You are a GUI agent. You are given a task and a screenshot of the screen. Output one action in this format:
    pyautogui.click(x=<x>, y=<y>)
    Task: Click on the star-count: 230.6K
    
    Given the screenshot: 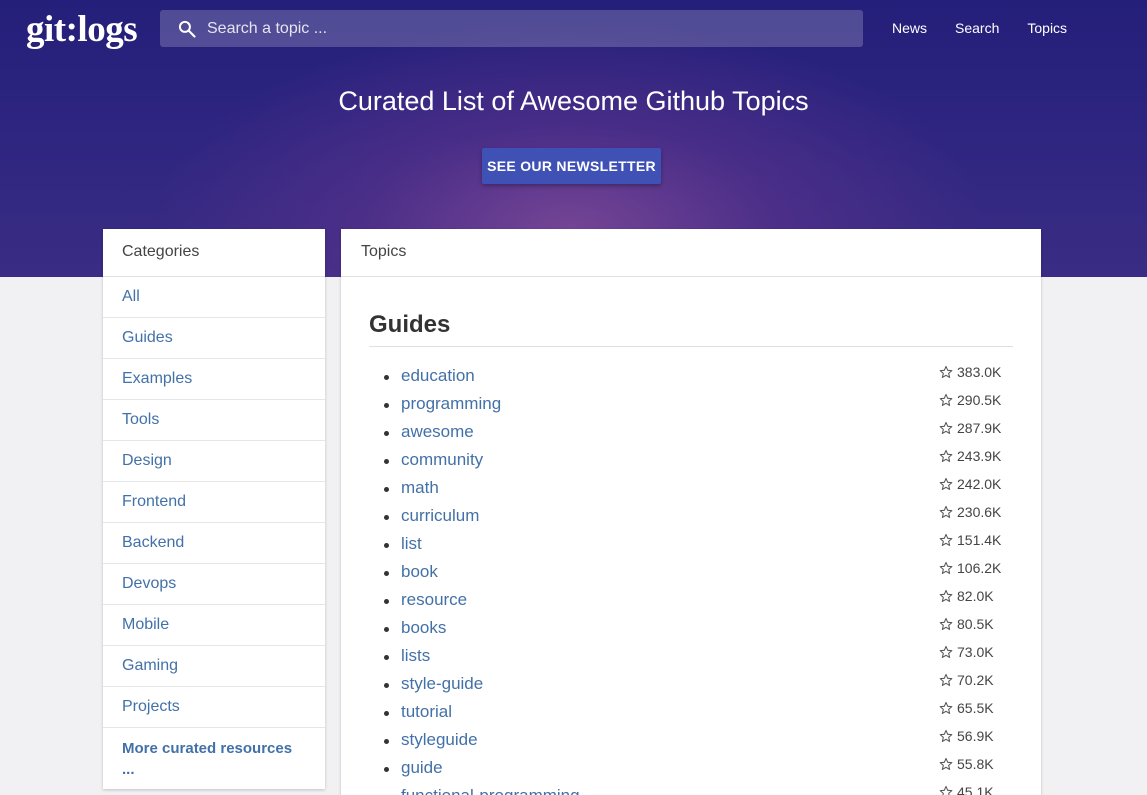 What is the action you would take?
    pyautogui.click(x=970, y=512)
    